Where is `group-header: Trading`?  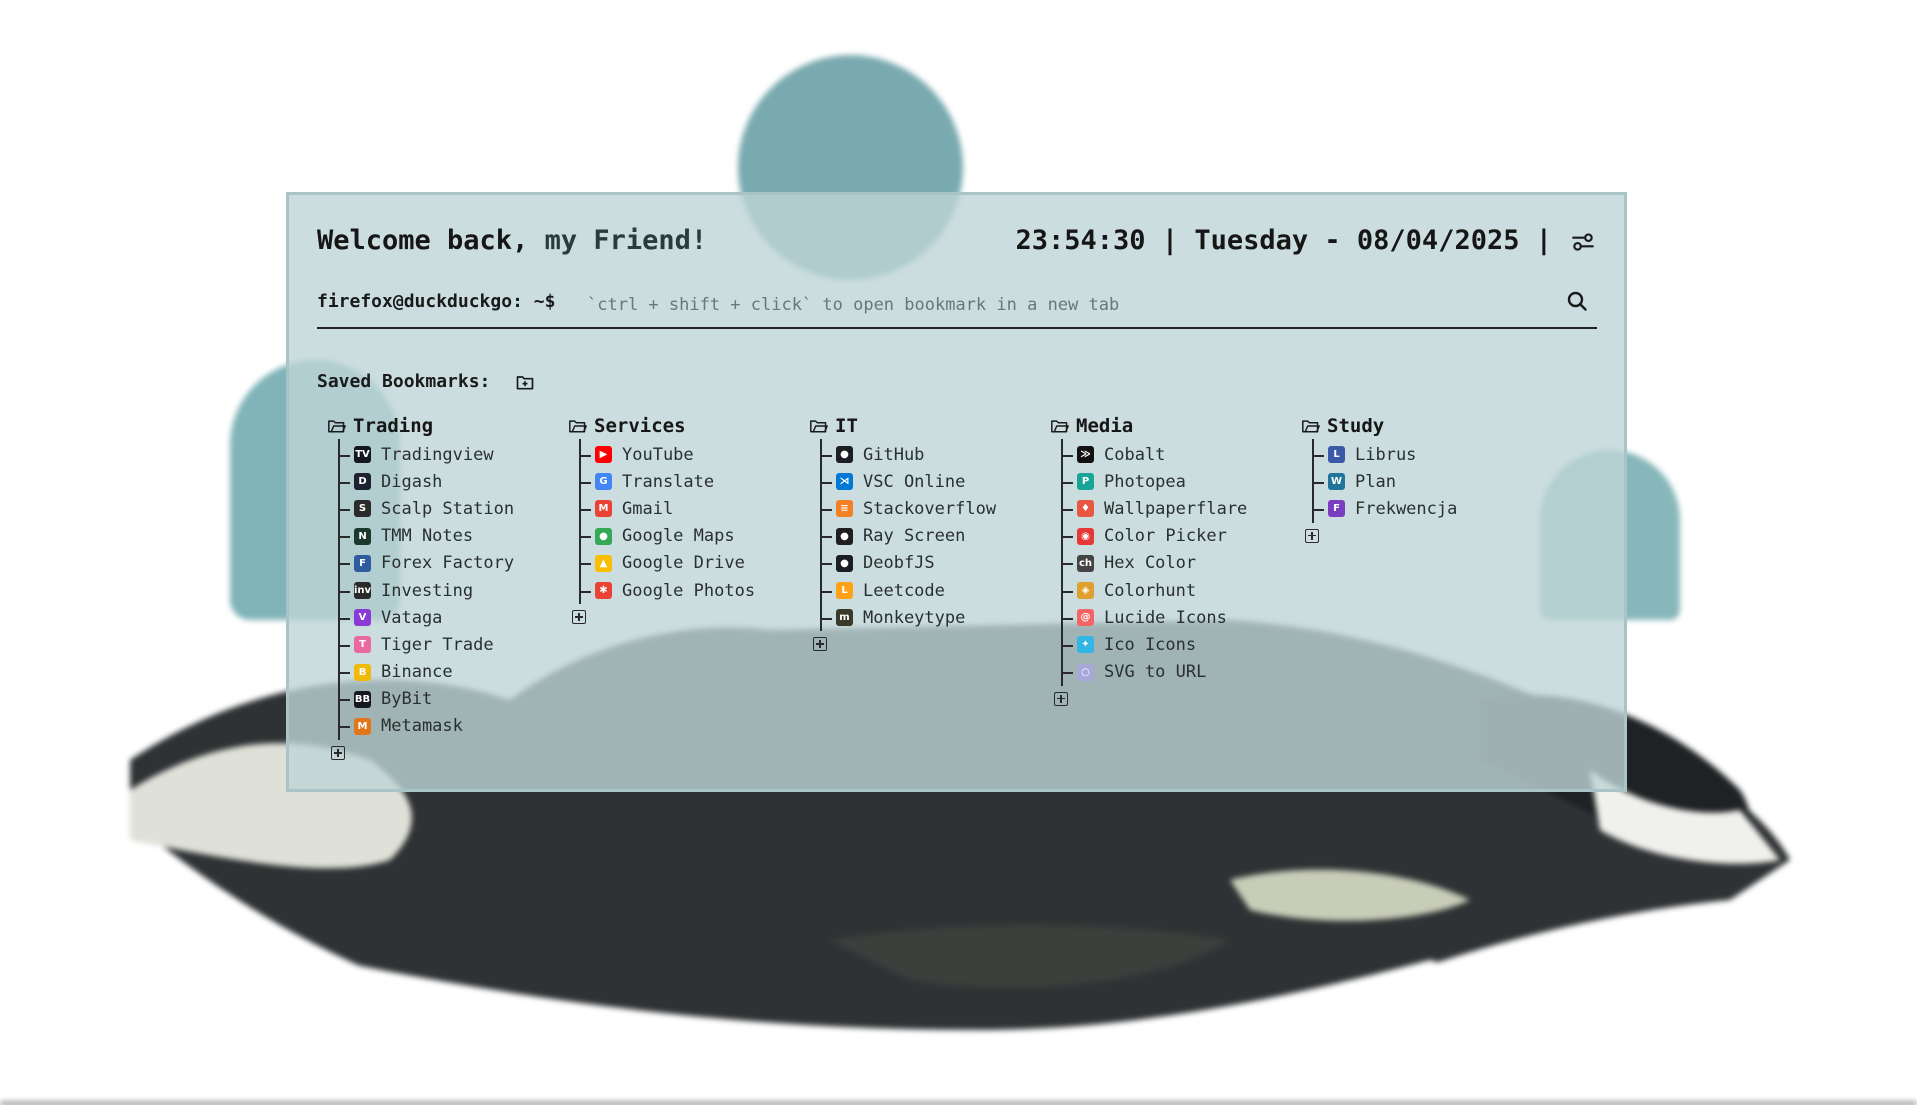
group-header: Trading is located at coordinates (420, 426).